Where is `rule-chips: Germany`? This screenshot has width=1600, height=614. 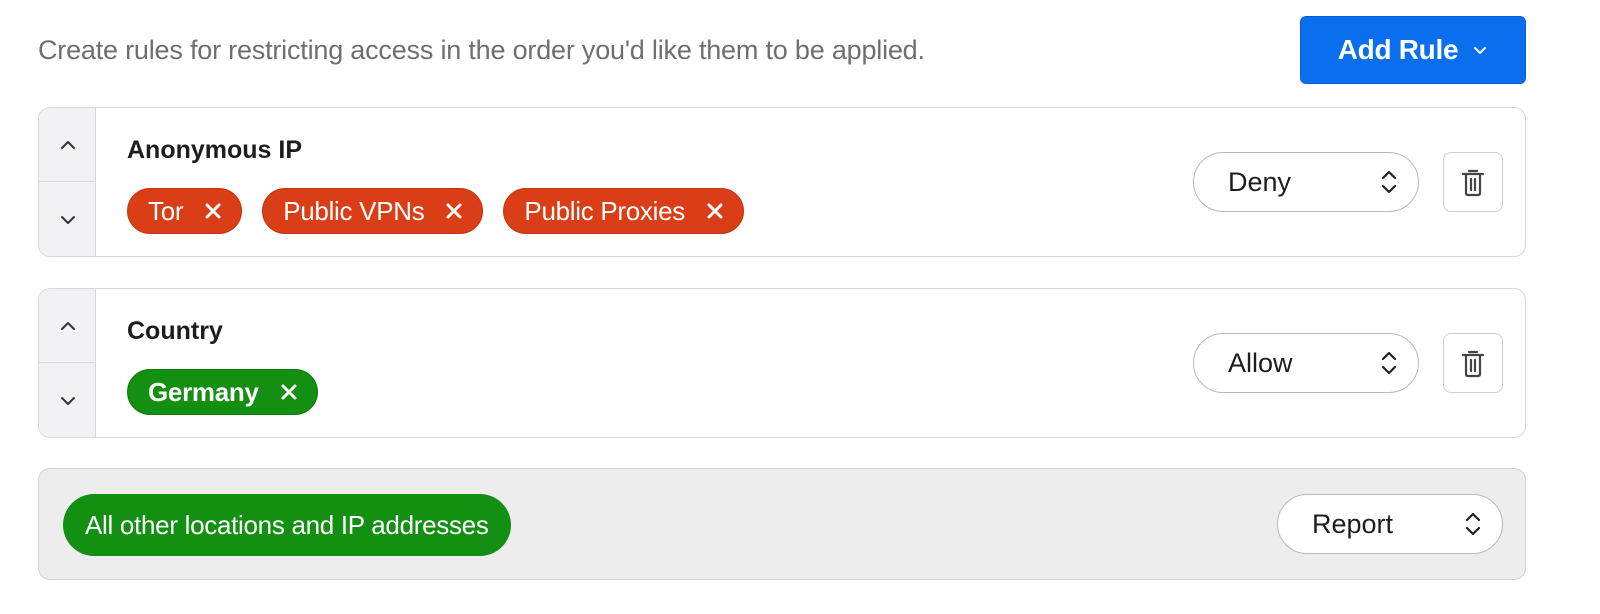 rule-chips: Germany is located at coordinates (222, 392).